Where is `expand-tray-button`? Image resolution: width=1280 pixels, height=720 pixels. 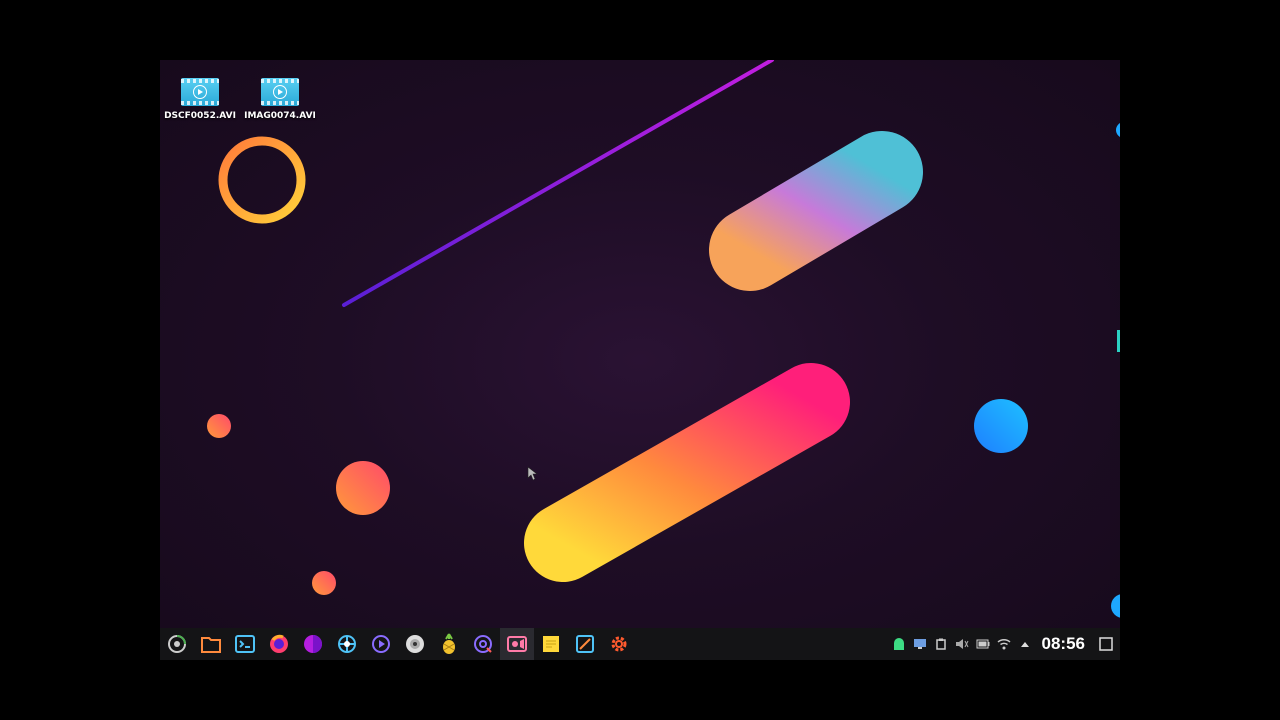
expand-tray-button is located at coordinates (1025, 644).